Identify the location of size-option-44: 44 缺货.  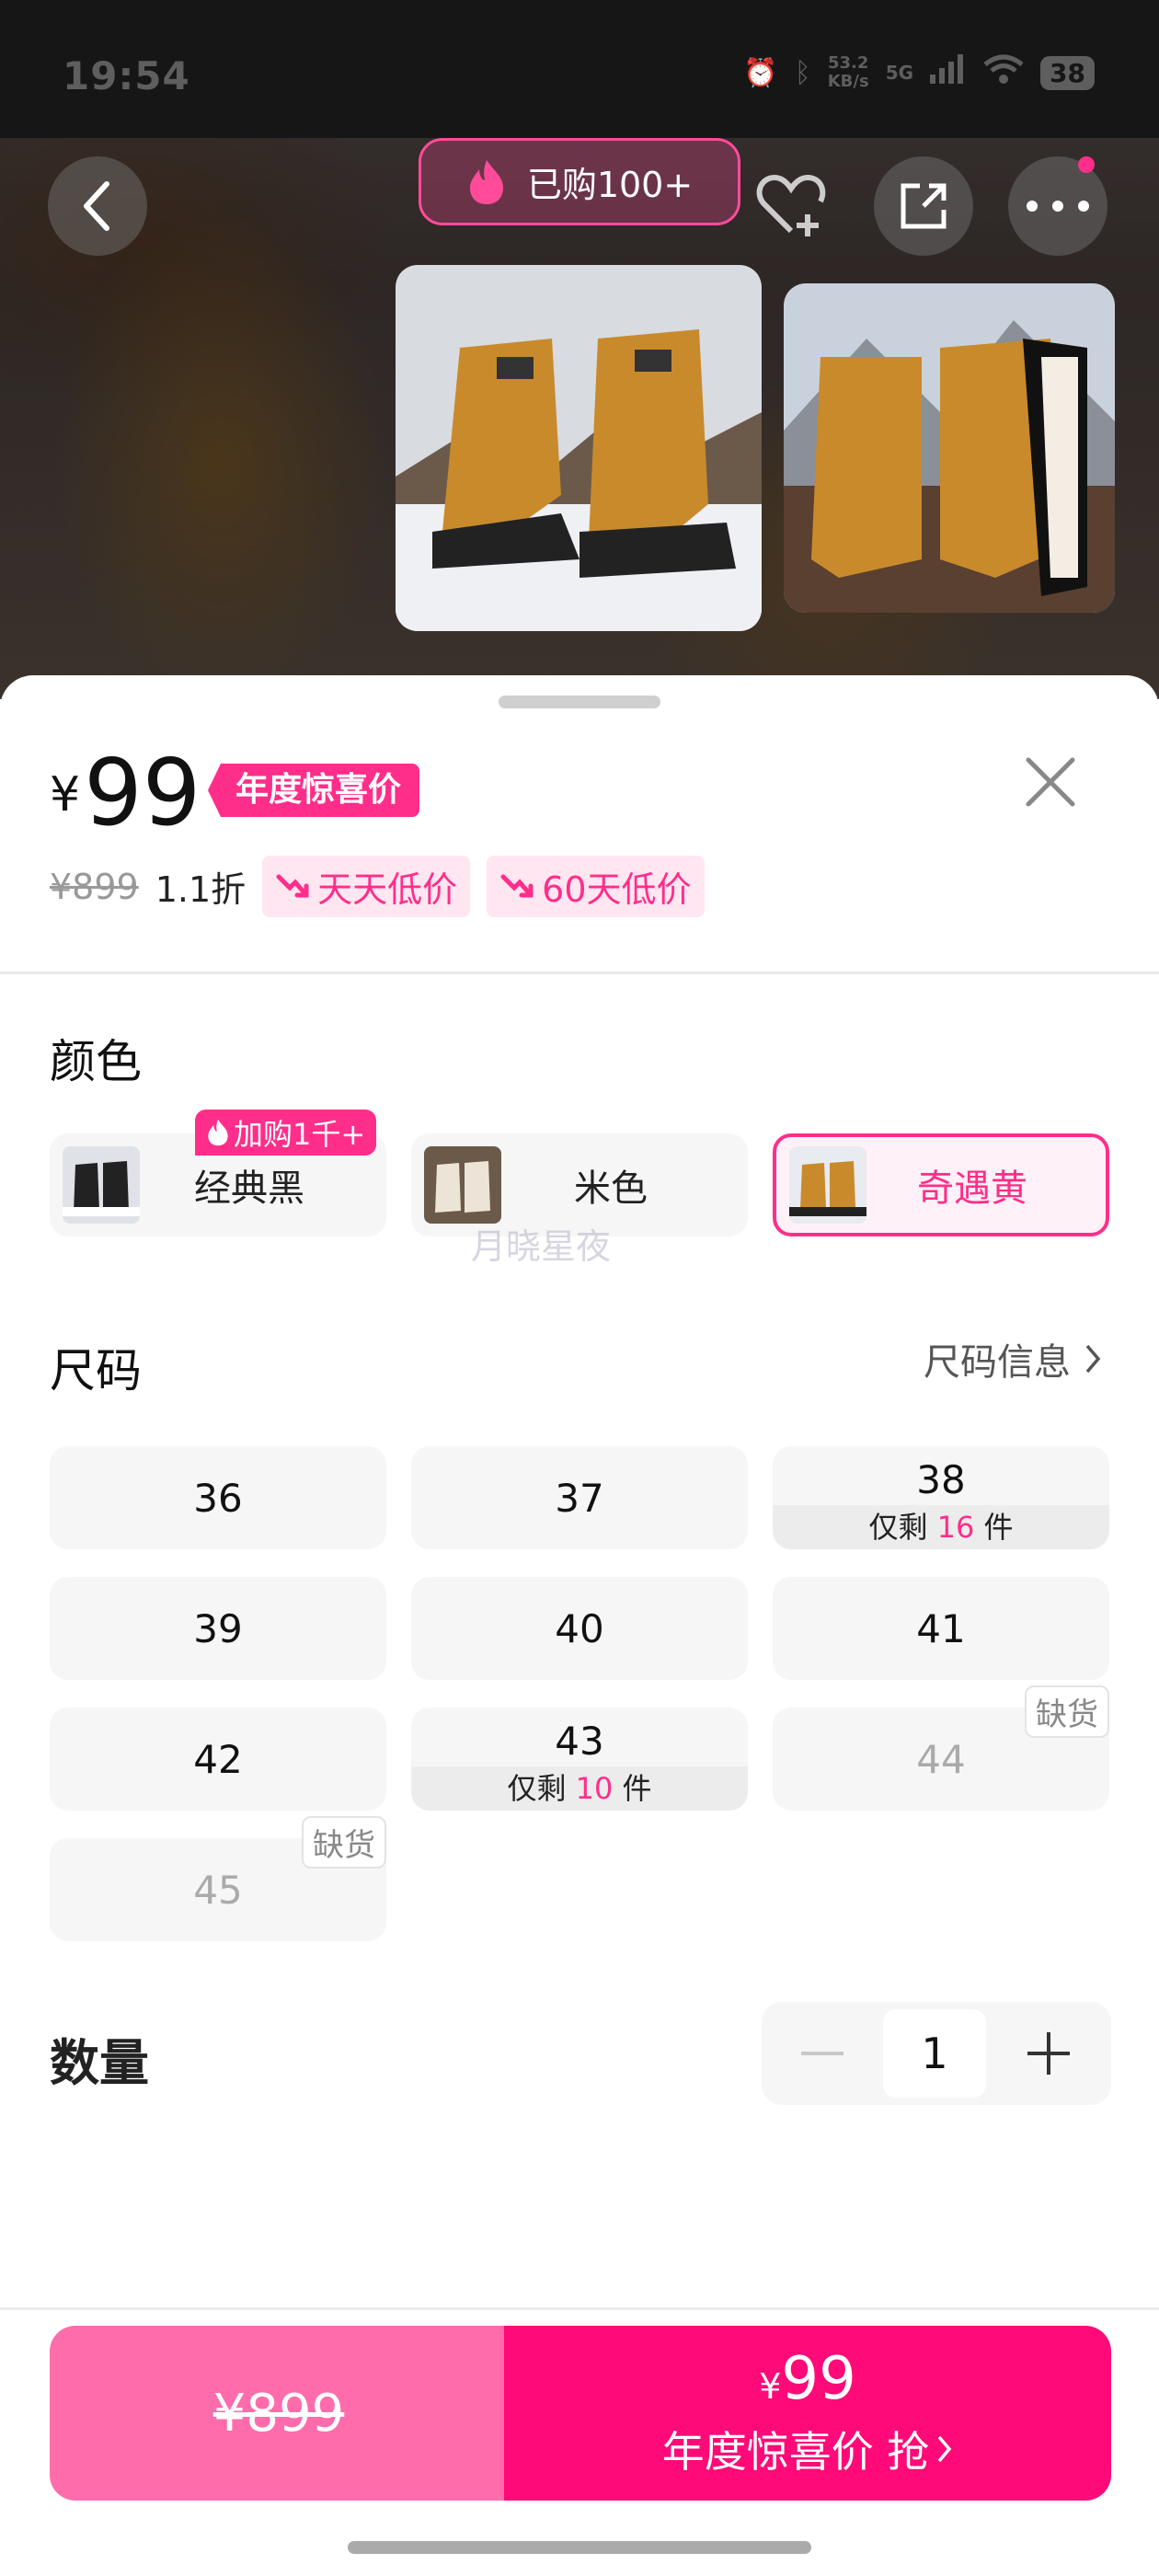
(941, 1748).